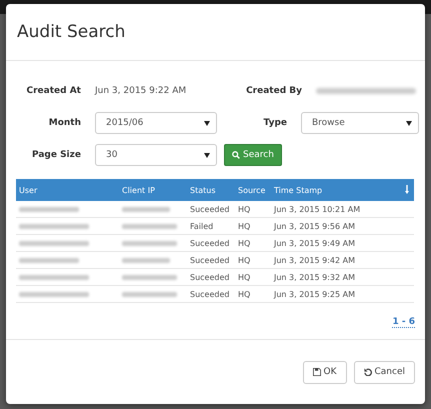  I want to click on dialog-title: Audit Search, so click(71, 32).